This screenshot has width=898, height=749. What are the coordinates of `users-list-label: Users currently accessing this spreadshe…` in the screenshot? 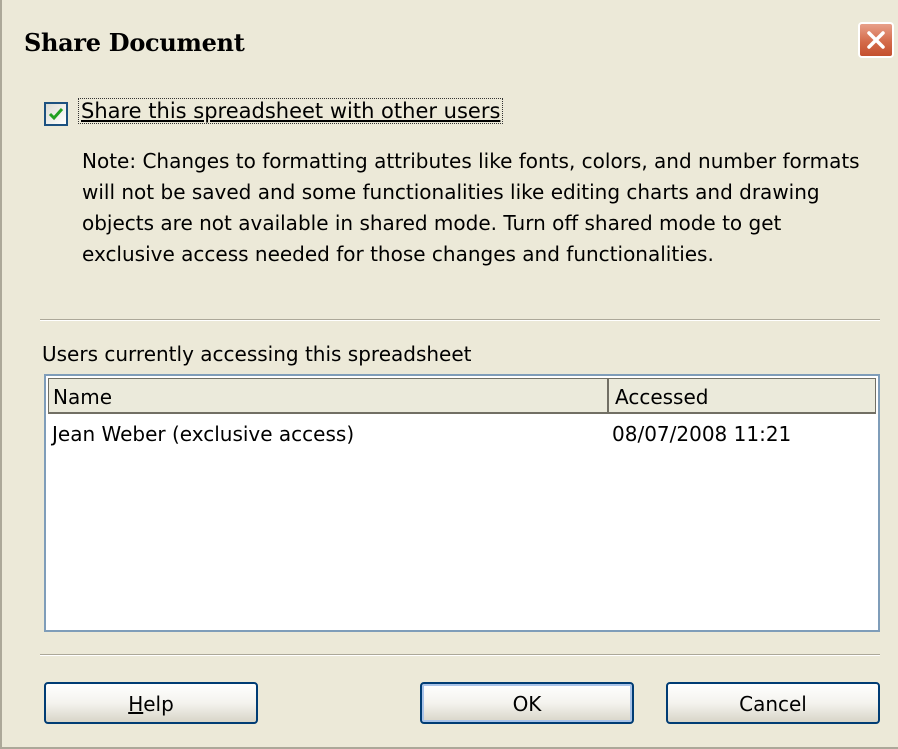 It's located at (257, 354).